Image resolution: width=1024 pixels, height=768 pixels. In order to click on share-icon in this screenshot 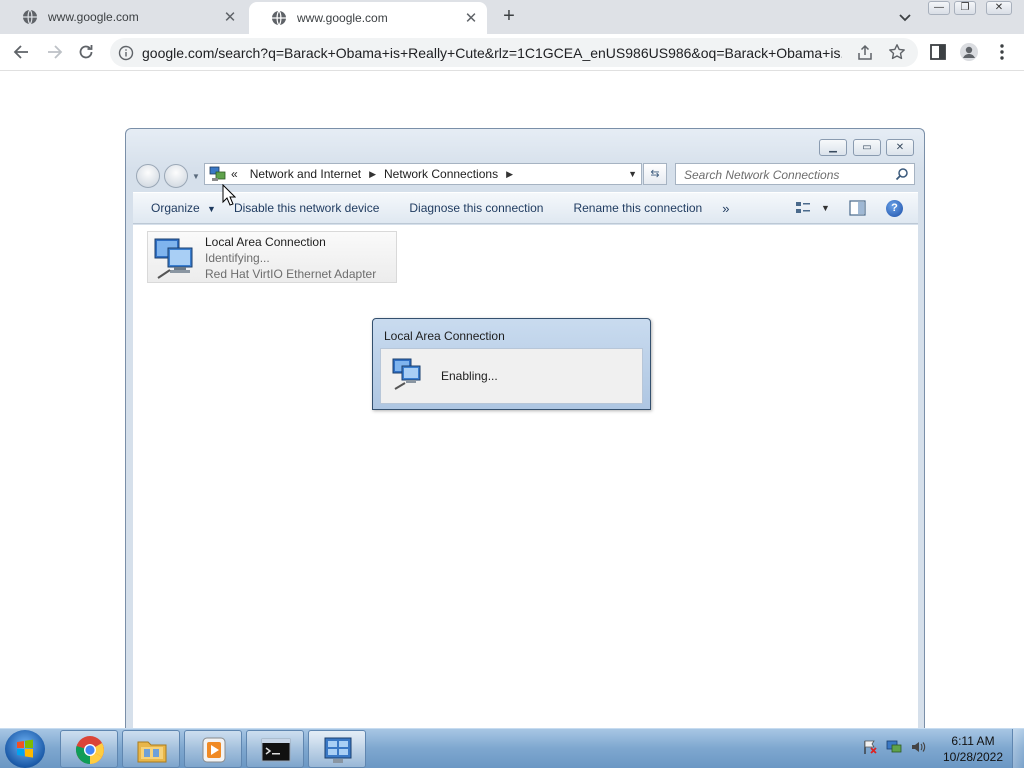, I will do `click(865, 53)`.